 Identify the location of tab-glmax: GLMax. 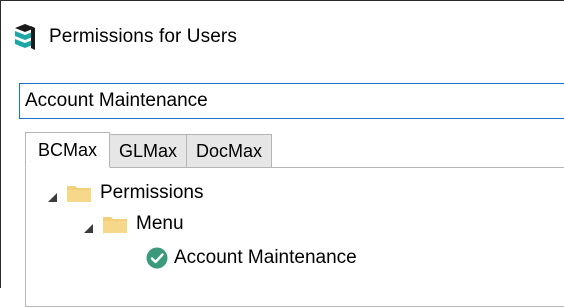
(148, 151).